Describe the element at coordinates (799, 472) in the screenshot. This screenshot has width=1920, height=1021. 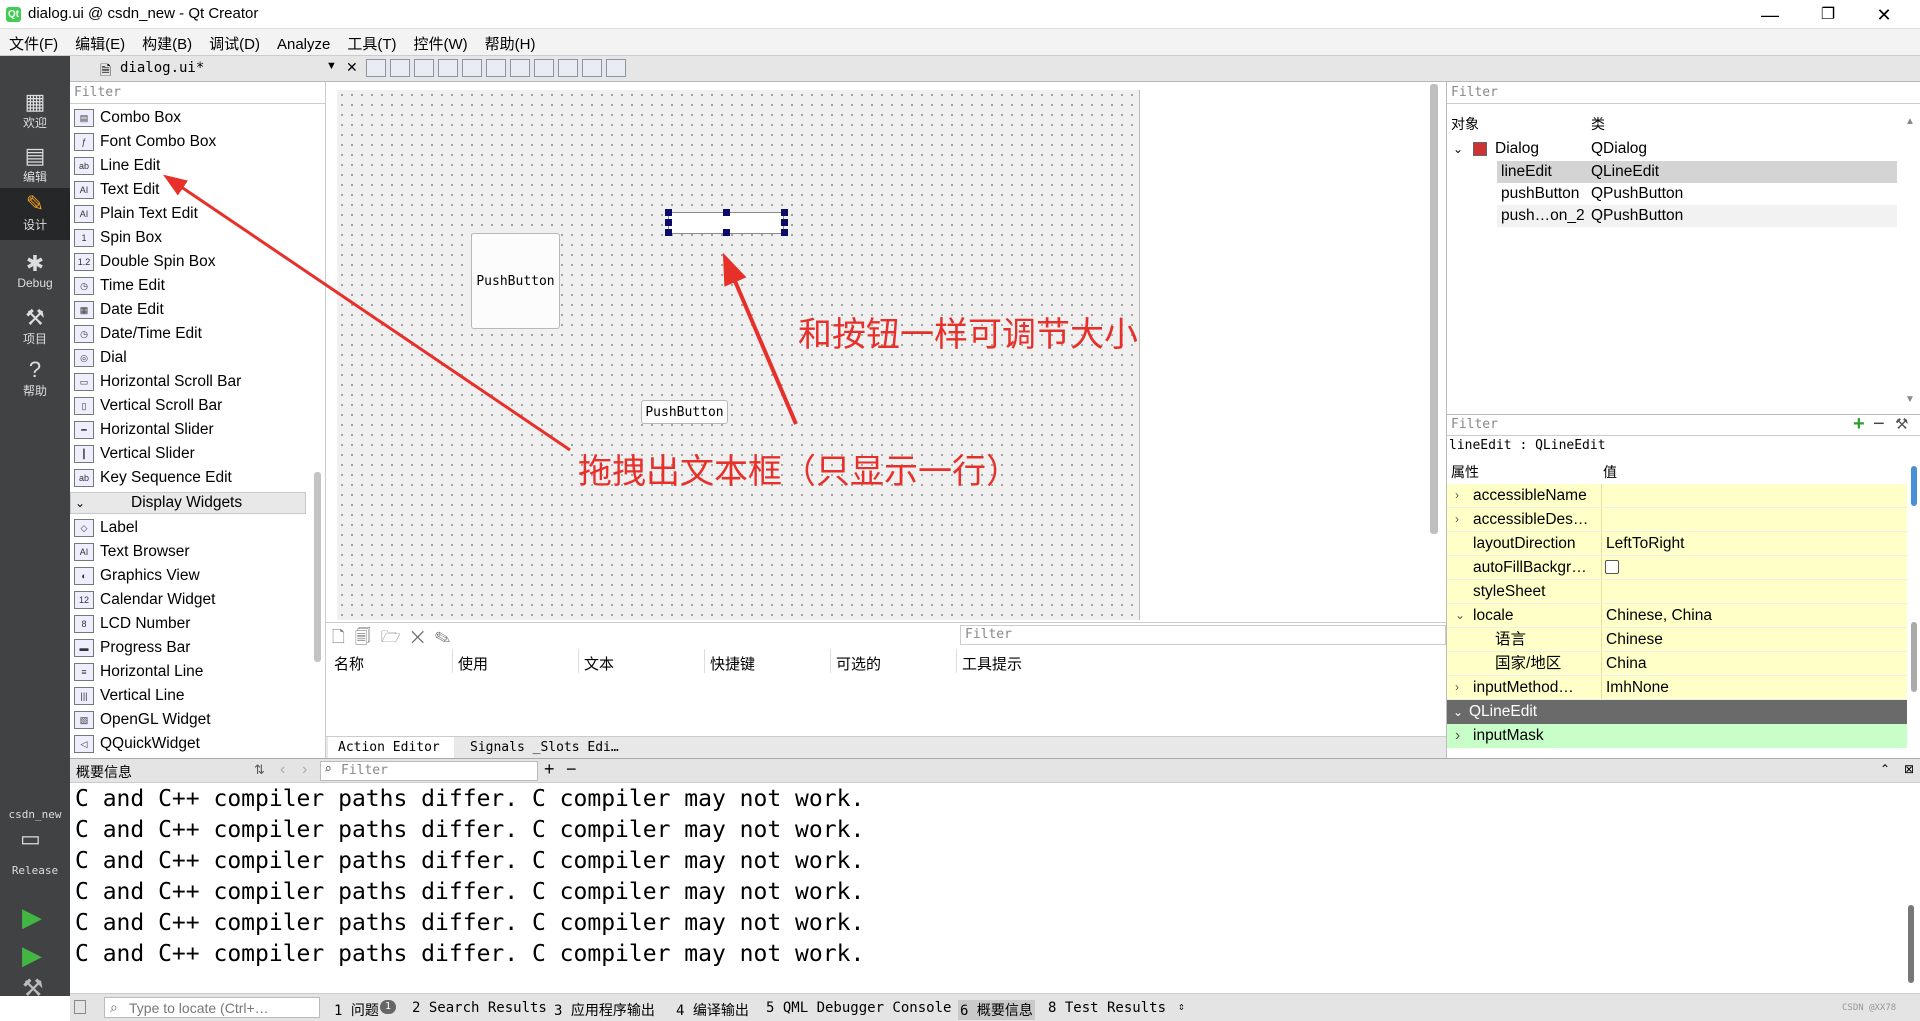
I see `annotation-drag: 拖拽出文本框（只显示一行）` at that location.